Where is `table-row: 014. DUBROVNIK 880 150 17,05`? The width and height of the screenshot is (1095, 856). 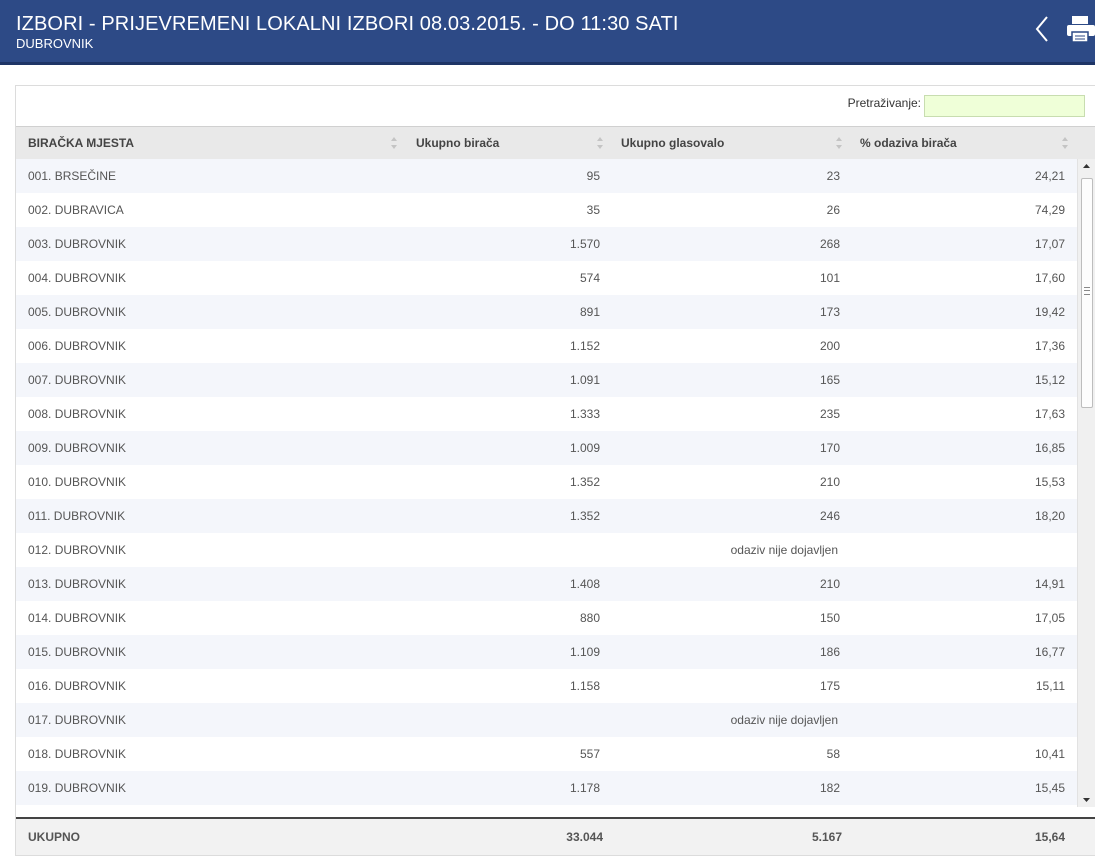
table-row: 014. DUBROVNIK 880 150 17,05 is located at coordinates (546, 618).